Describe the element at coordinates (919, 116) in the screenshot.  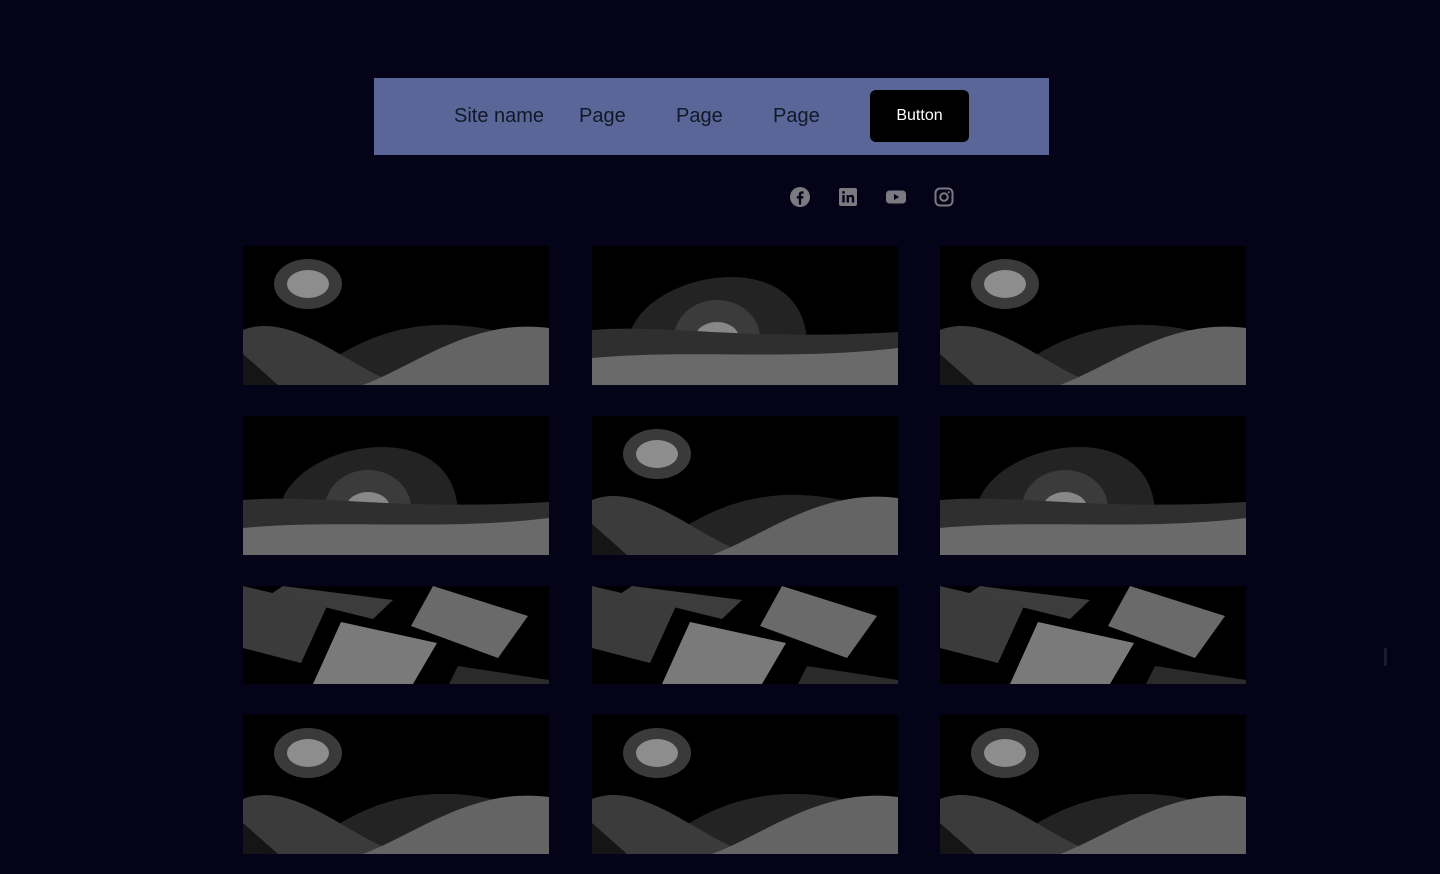
I see `nav-button: Button` at that location.